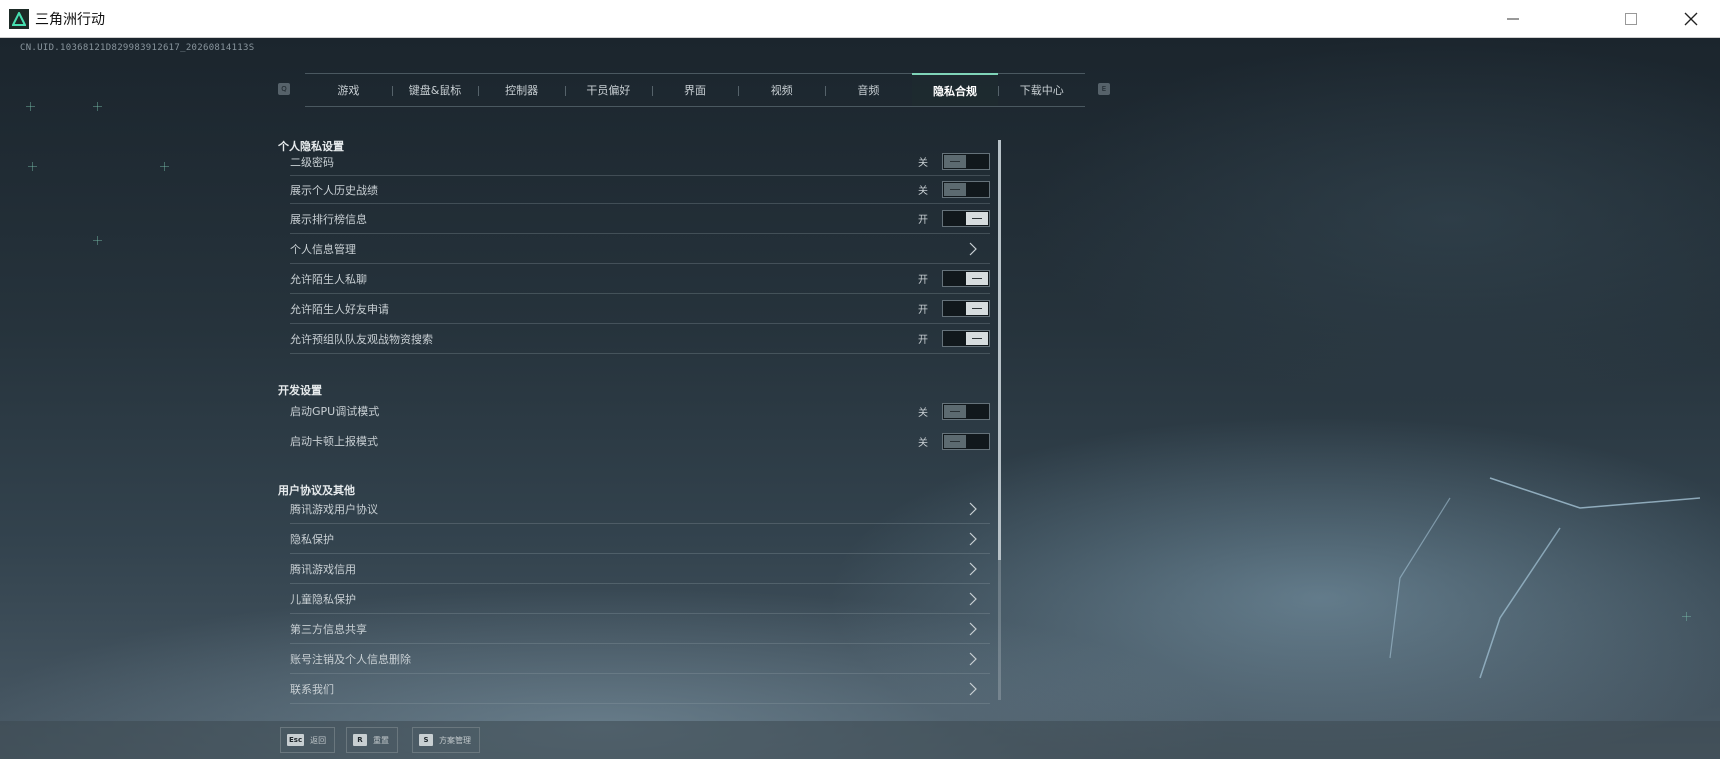 Image resolution: width=1720 pixels, height=759 pixels. Describe the element at coordinates (19, 18) in the screenshot. I see `app-logo-icon` at that location.